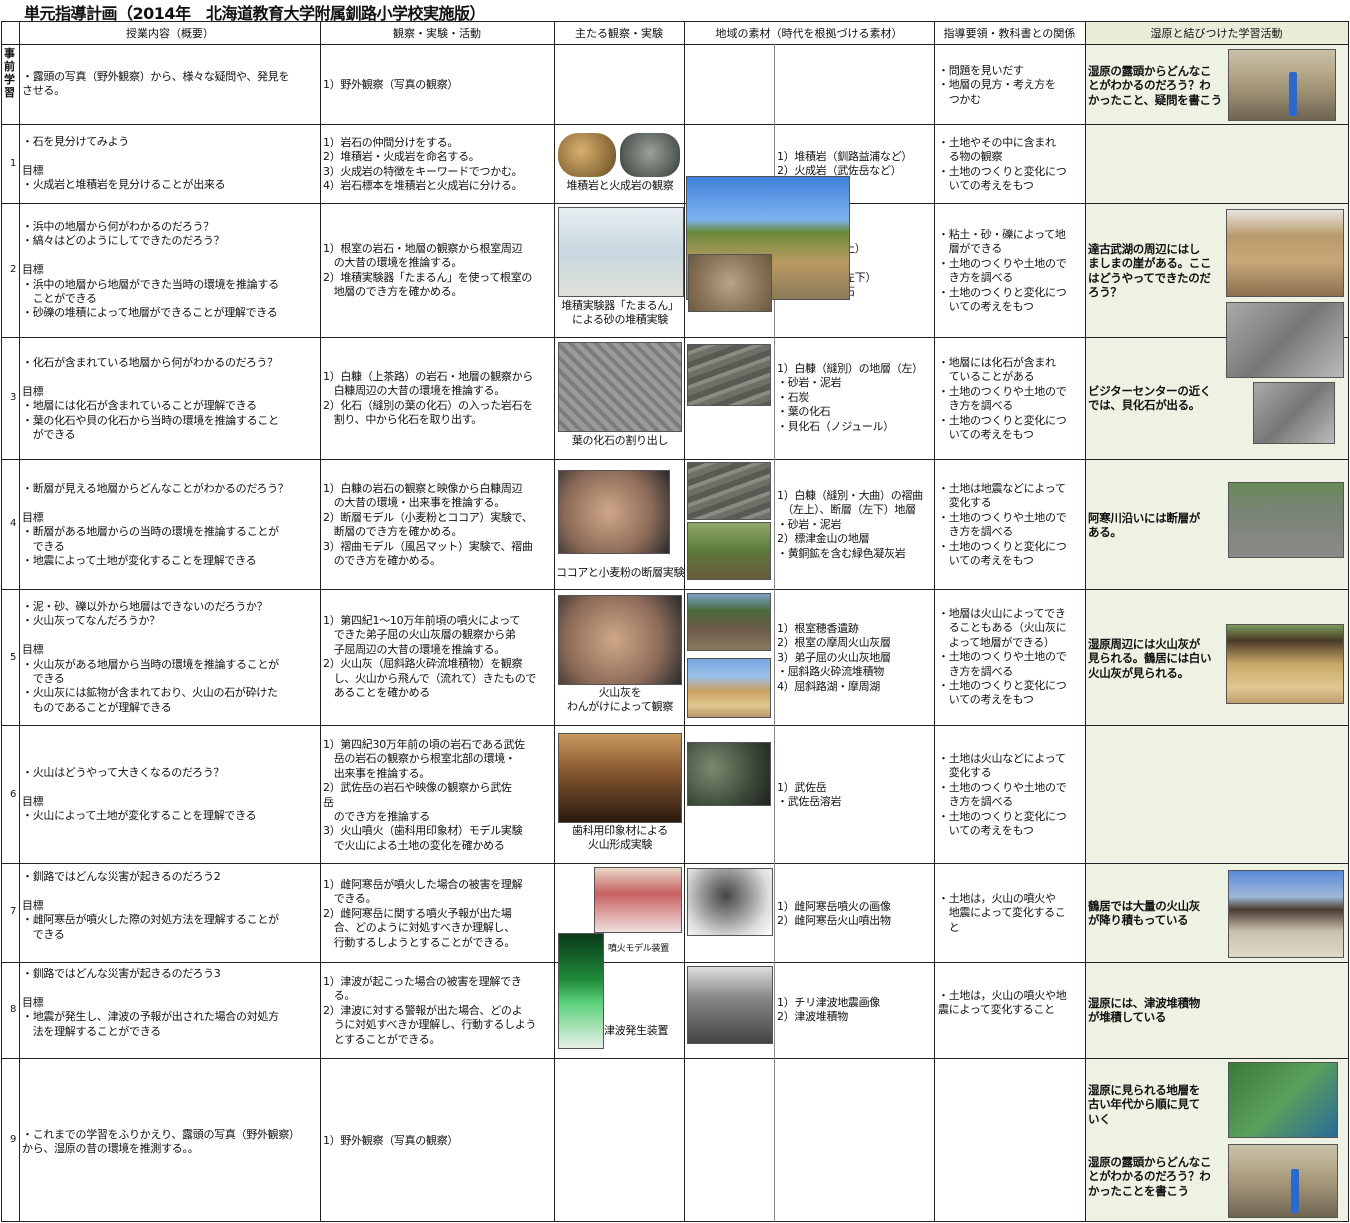 Image resolution: width=1350 pixels, height=1223 pixels. Describe the element at coordinates (587, 155) in the screenshot. I see `sedimentary-rock-photo` at that location.